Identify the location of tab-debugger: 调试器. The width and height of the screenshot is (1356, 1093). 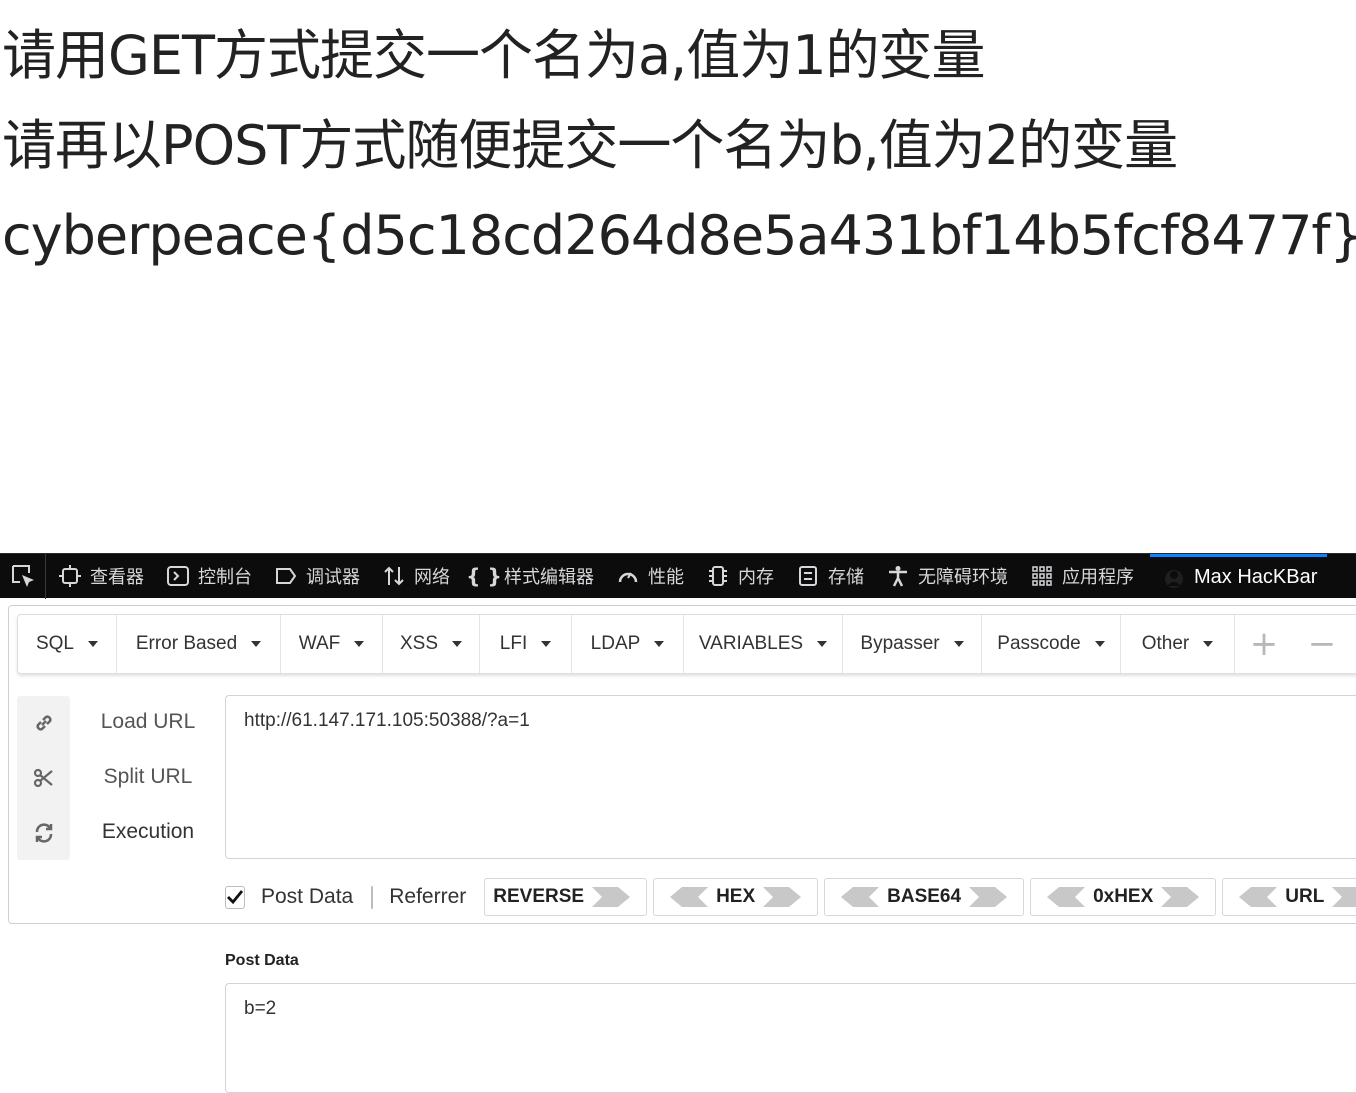
(316, 576).